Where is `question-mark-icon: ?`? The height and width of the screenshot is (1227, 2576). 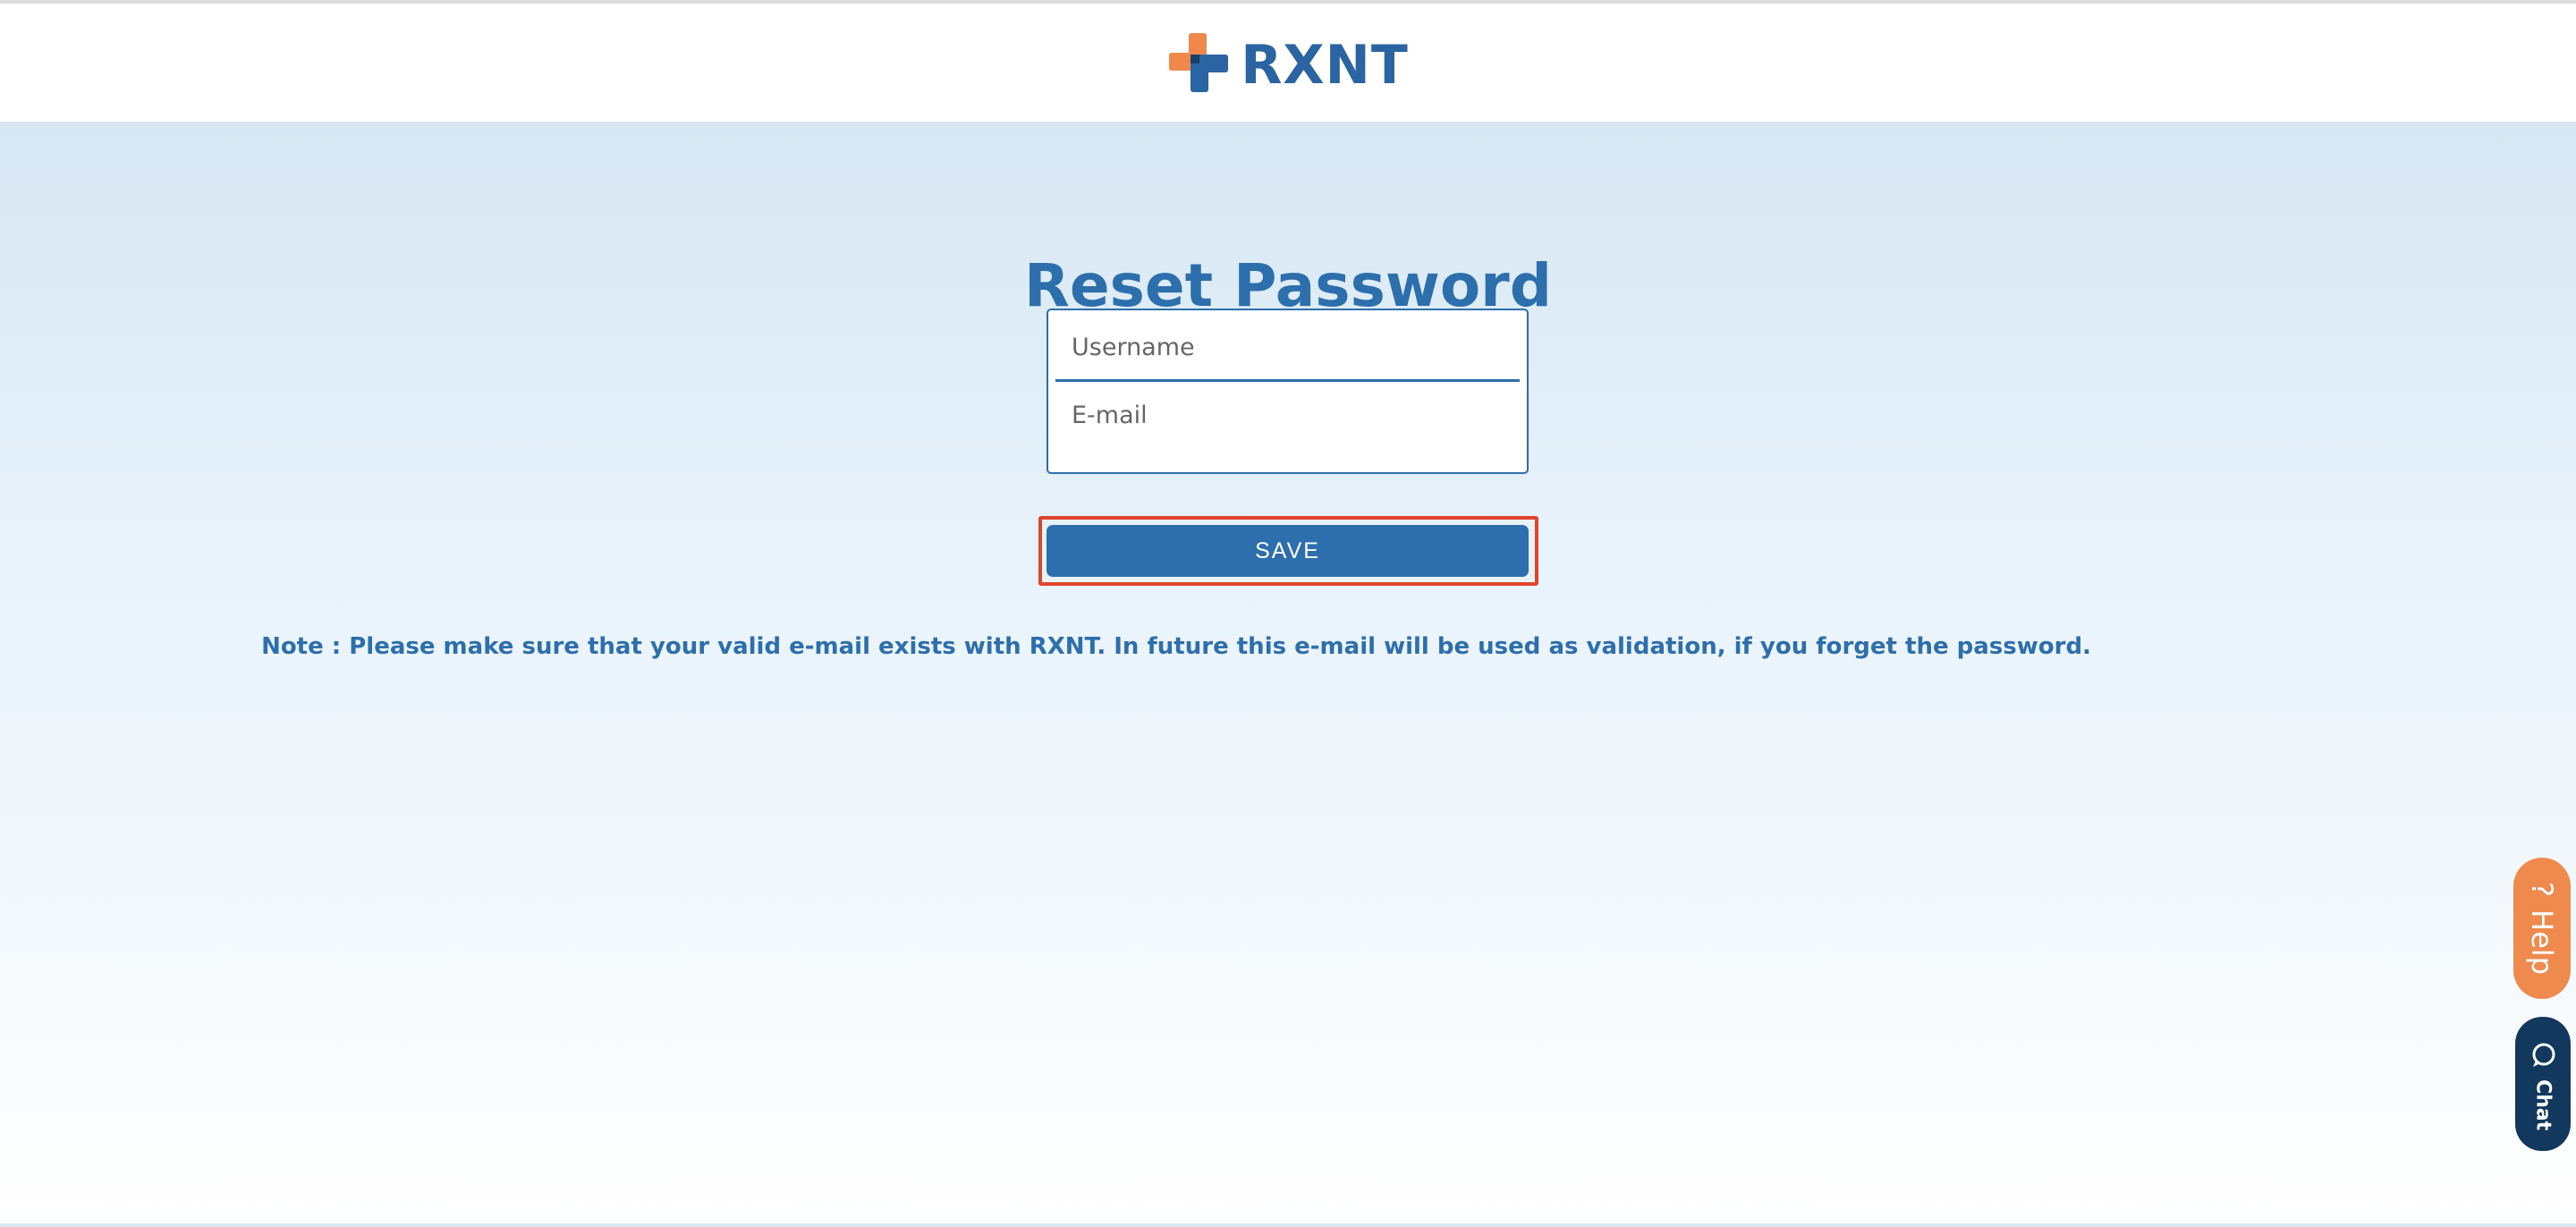
question-mark-icon: ? is located at coordinates (2542, 890).